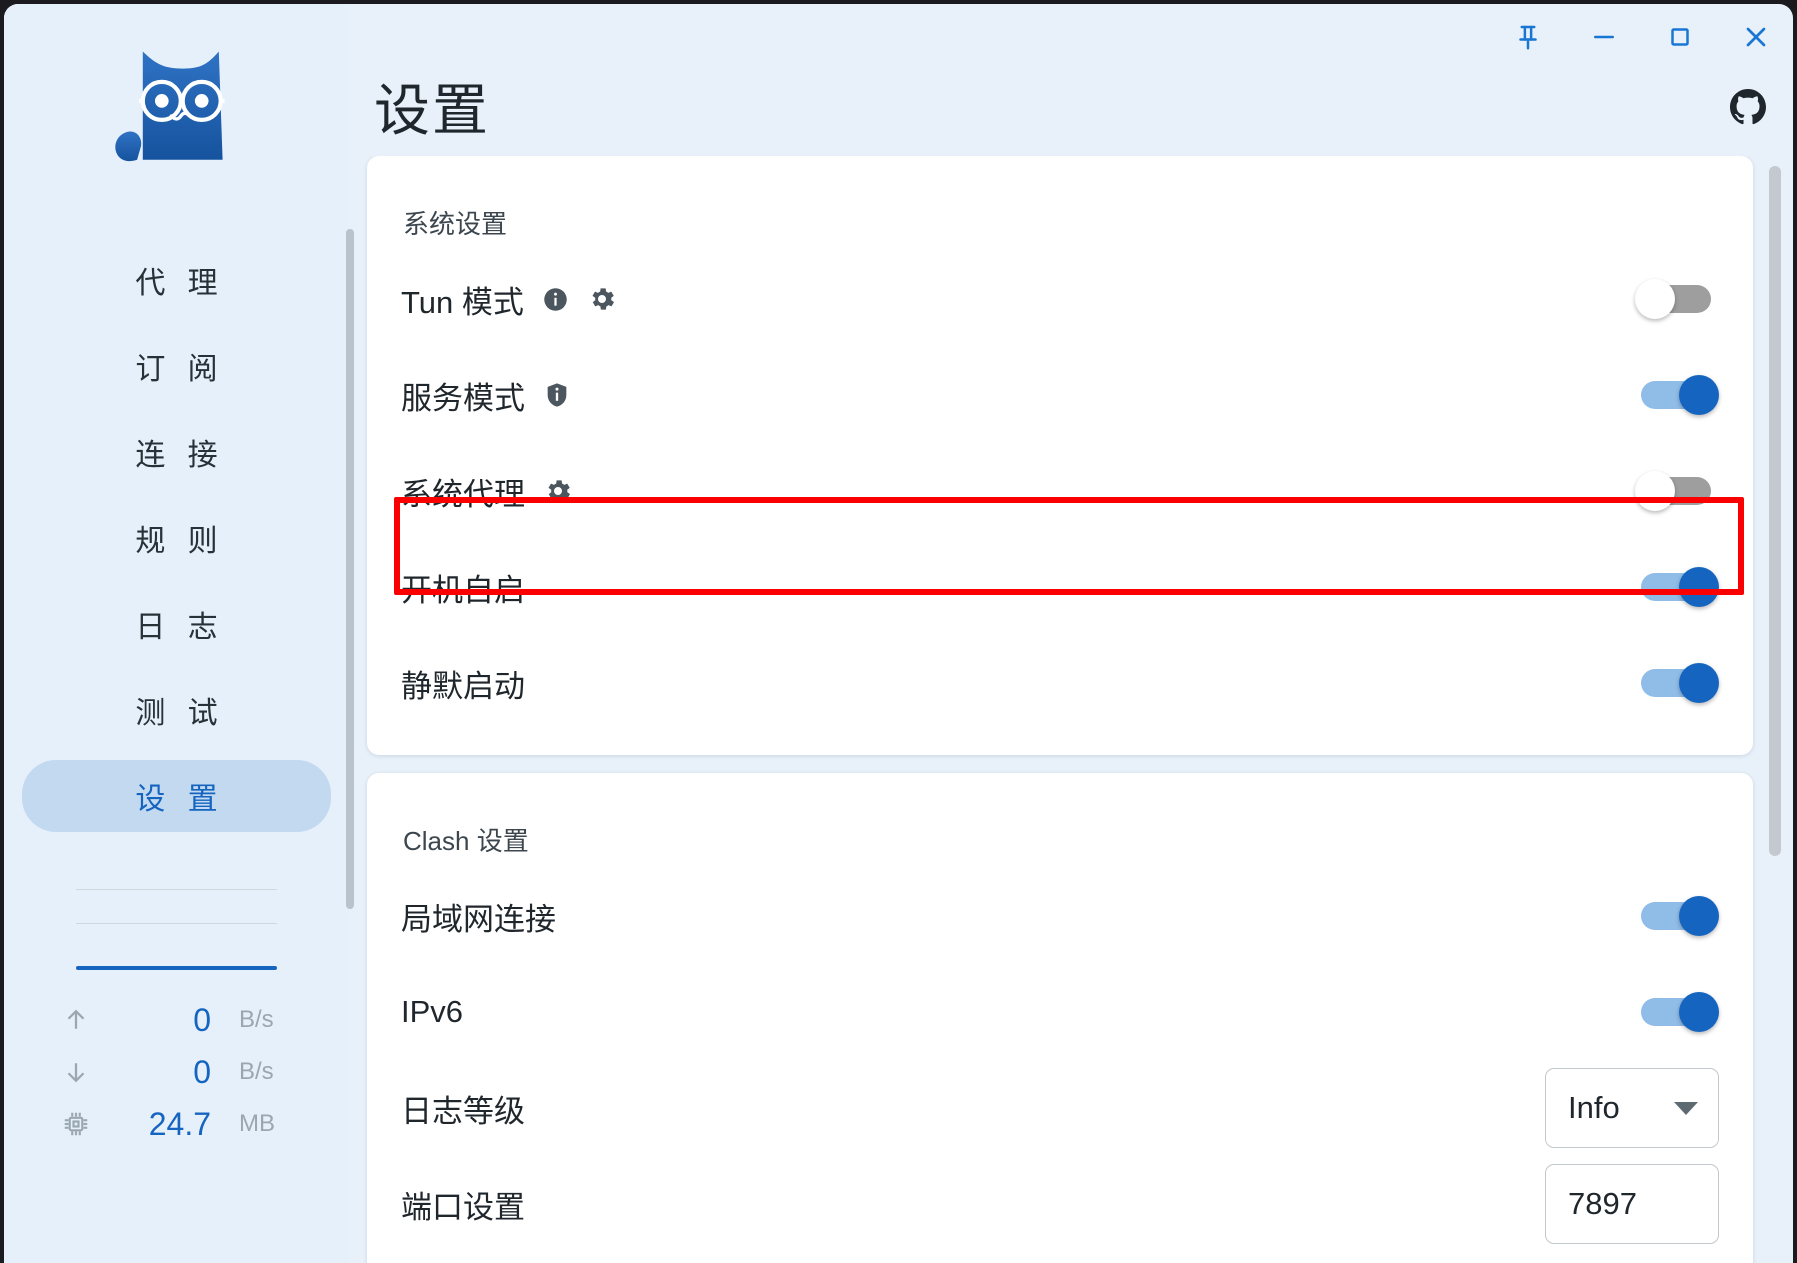 This screenshot has width=1797, height=1263. I want to click on system-proxy-toggle, so click(1677, 491).